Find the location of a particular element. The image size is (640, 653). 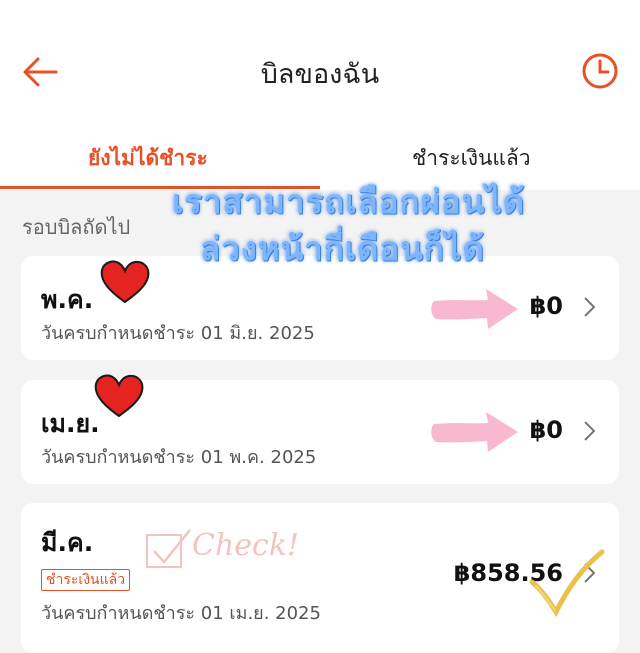

tab-paid: ชำระเงินแล้ว is located at coordinates (471, 158).